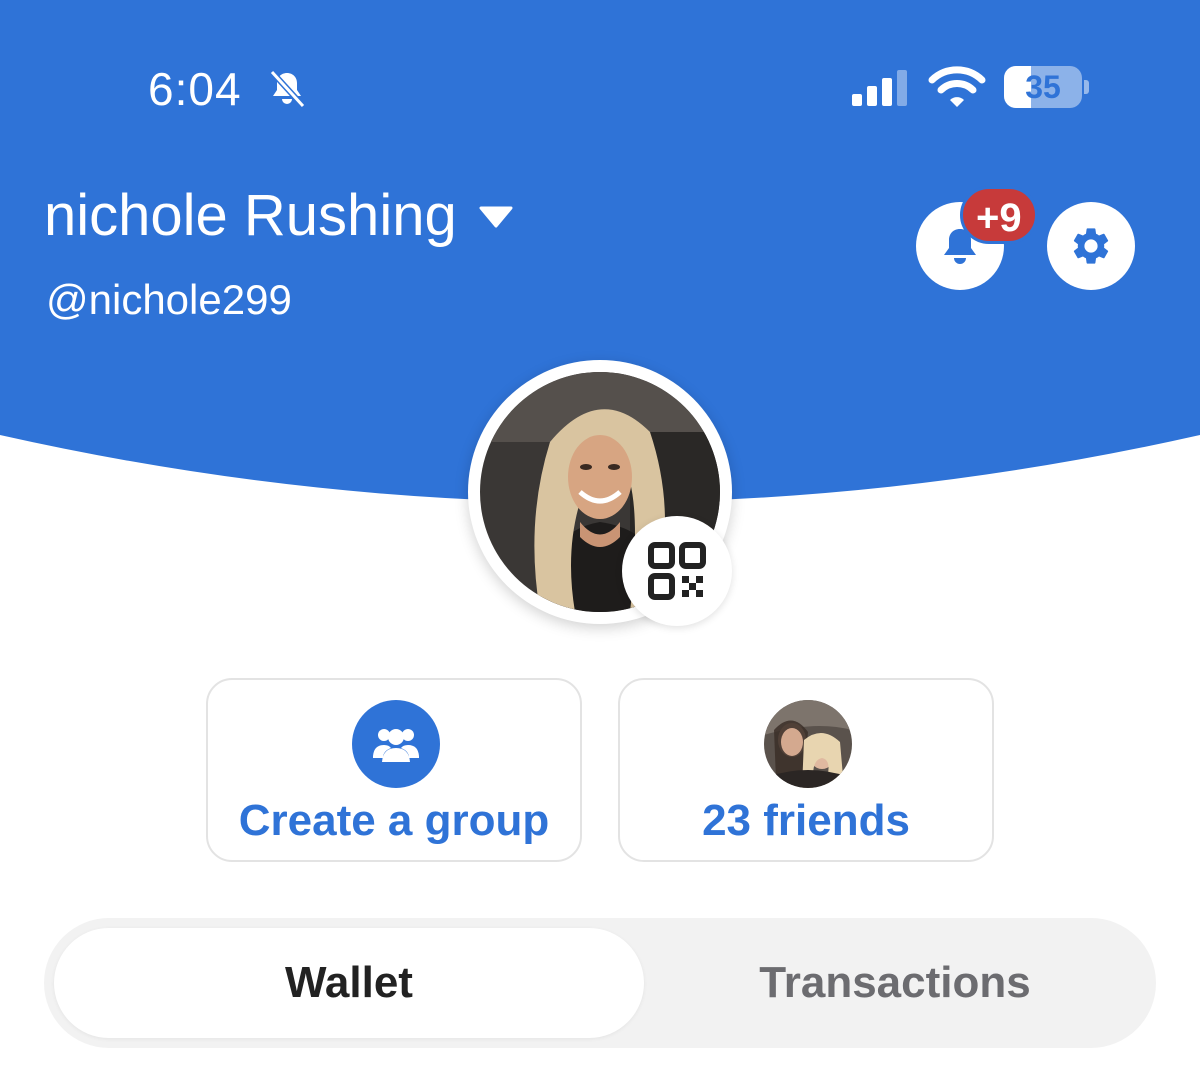 Image resolution: width=1200 pixels, height=1081 pixels. I want to click on settings-button, so click(1091, 246).